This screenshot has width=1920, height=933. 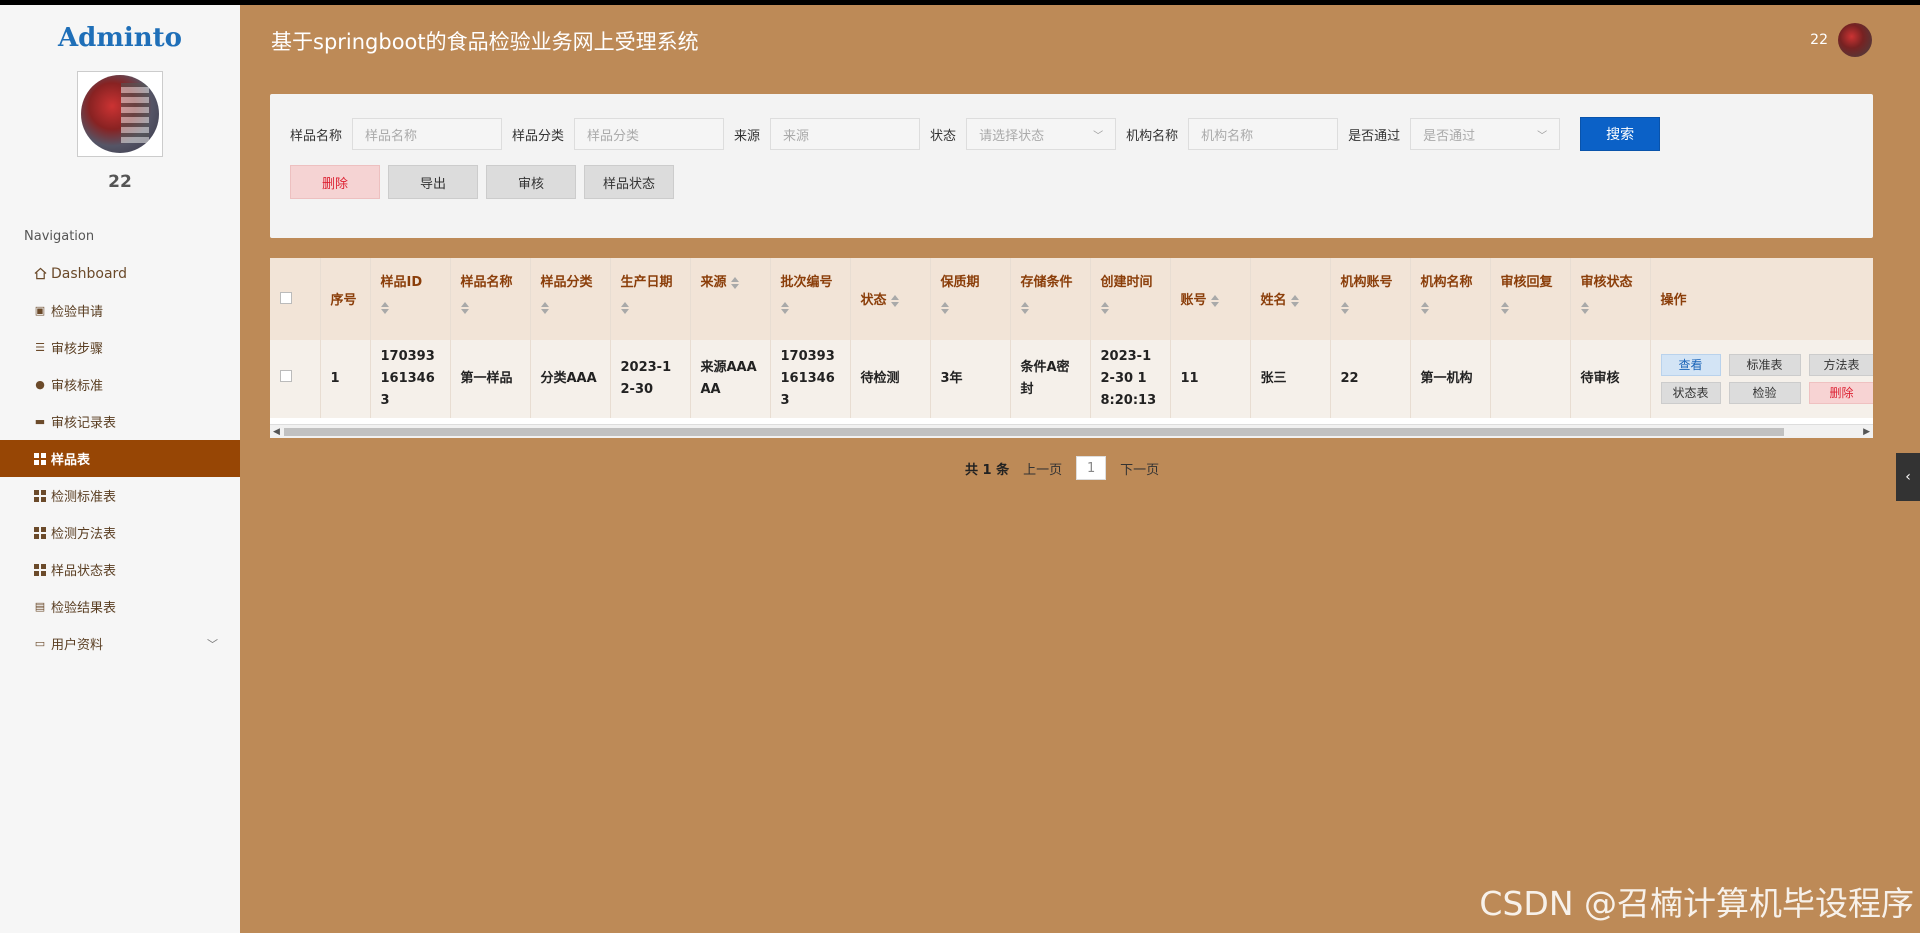 What do you see at coordinates (531, 182) in the screenshot?
I see `audit-button: 审核` at bounding box center [531, 182].